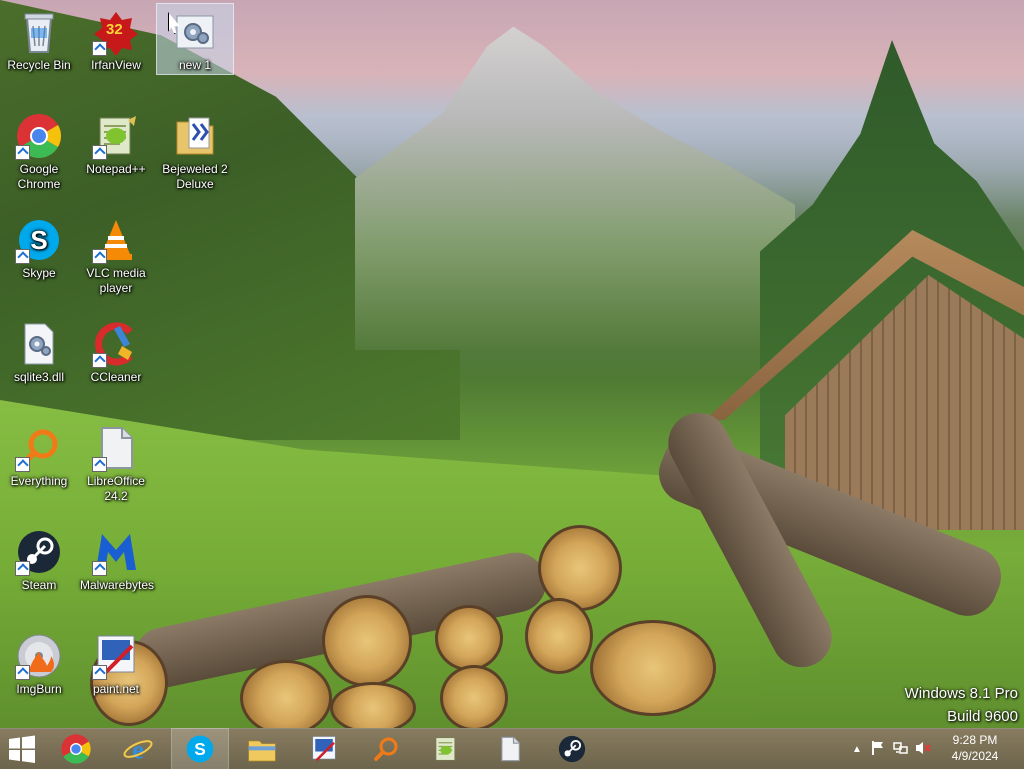 This screenshot has width=1024, height=769. I want to click on desktop-icon-sqlite: sqlite3.dll, so click(39, 364).